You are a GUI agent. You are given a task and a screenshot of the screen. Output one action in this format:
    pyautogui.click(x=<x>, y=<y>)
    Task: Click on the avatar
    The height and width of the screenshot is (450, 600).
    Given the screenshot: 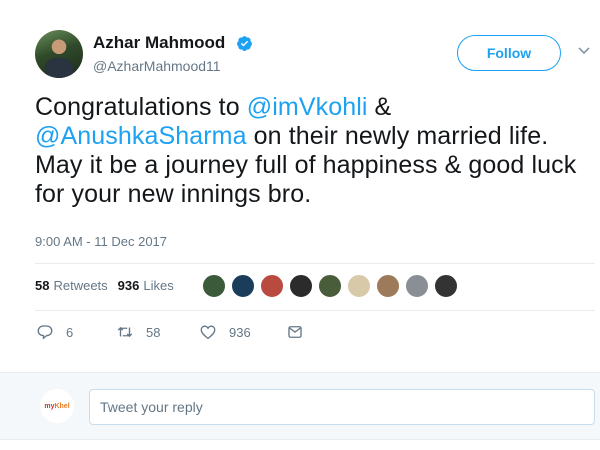 What is the action you would take?
    pyautogui.click(x=59, y=54)
    